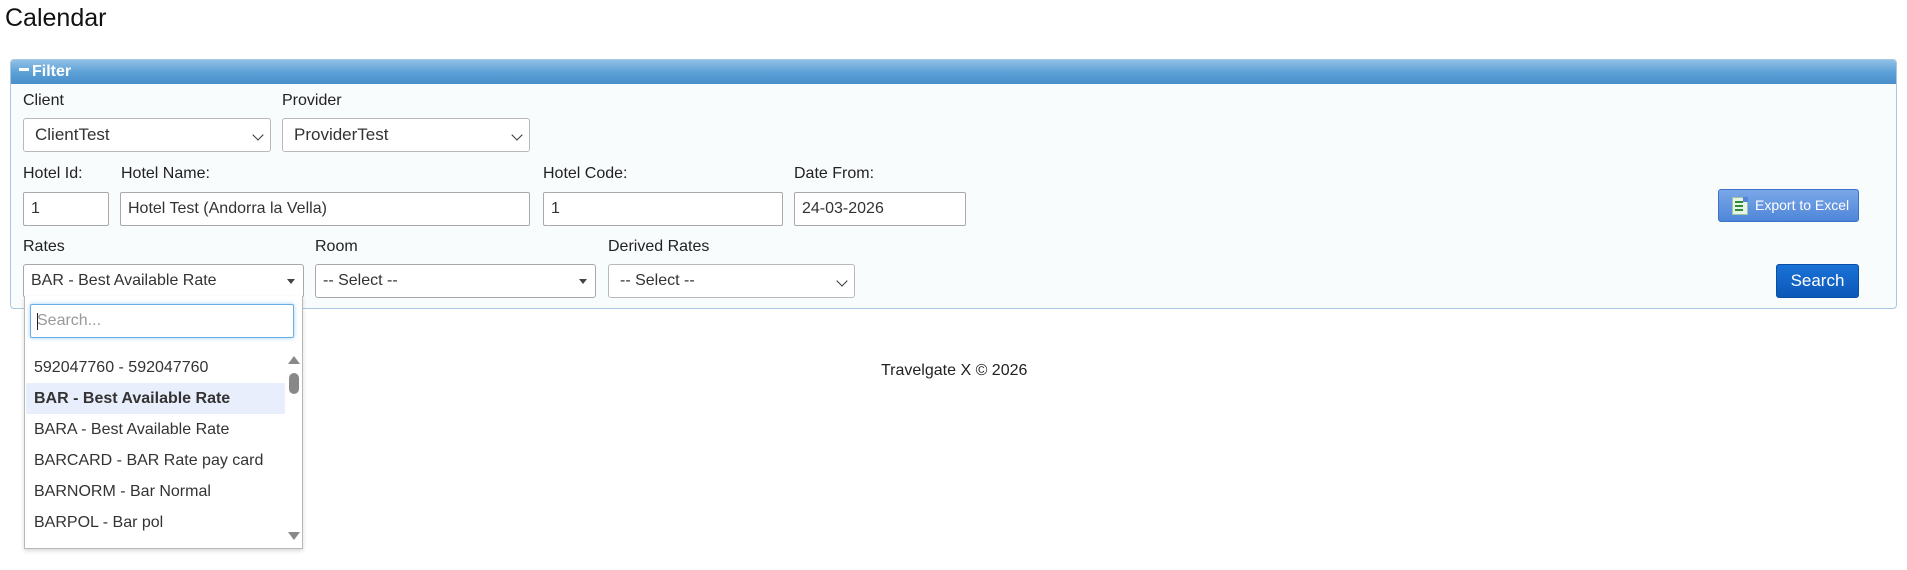 This screenshot has height=570, width=1907. I want to click on hotel-name-label: Hotel Name:, so click(165, 173).